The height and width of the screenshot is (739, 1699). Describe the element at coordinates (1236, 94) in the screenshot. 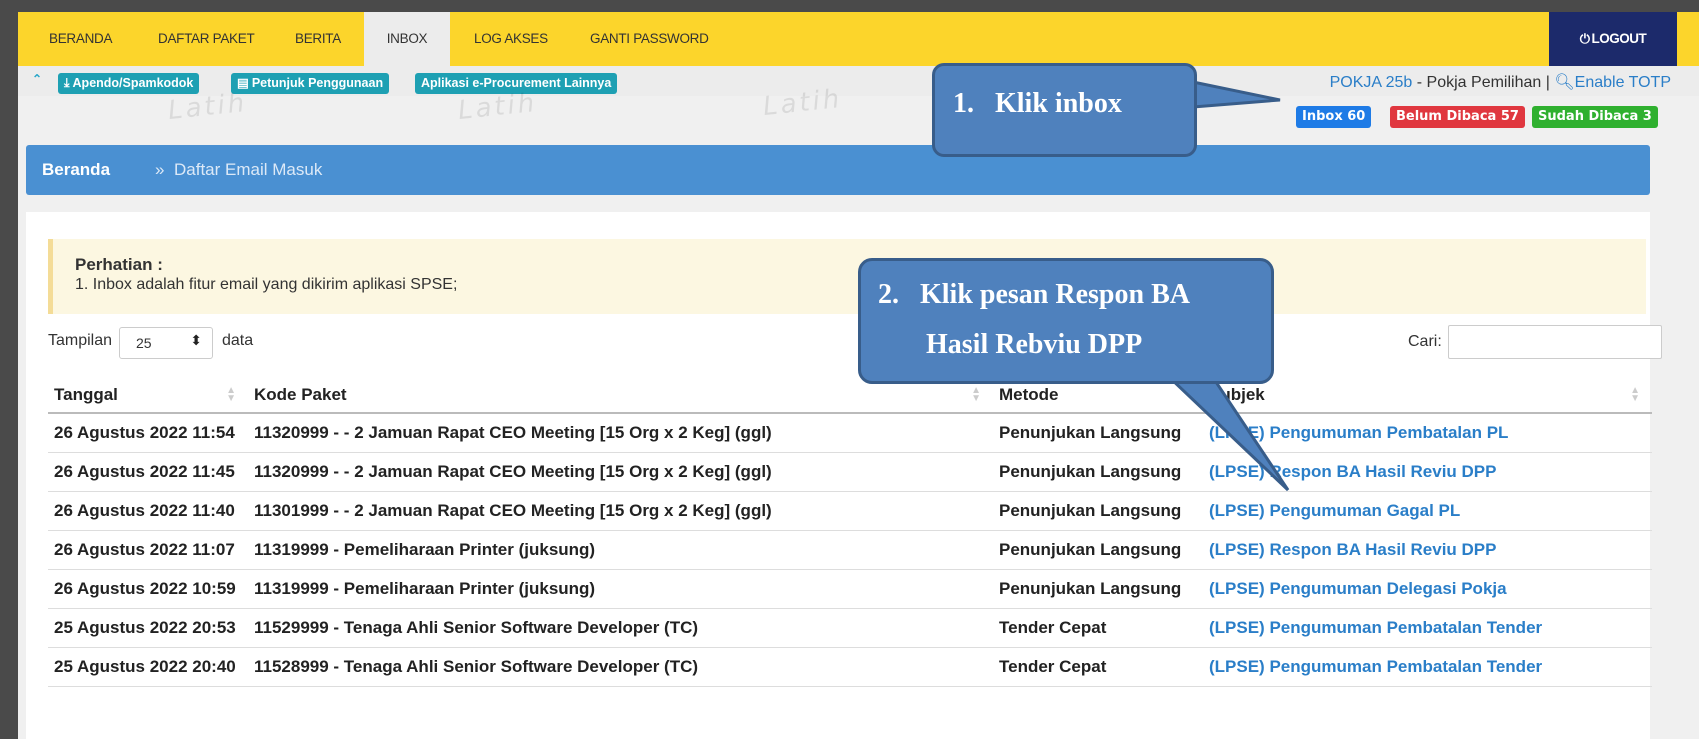

I see `callout-one-pointer` at that location.